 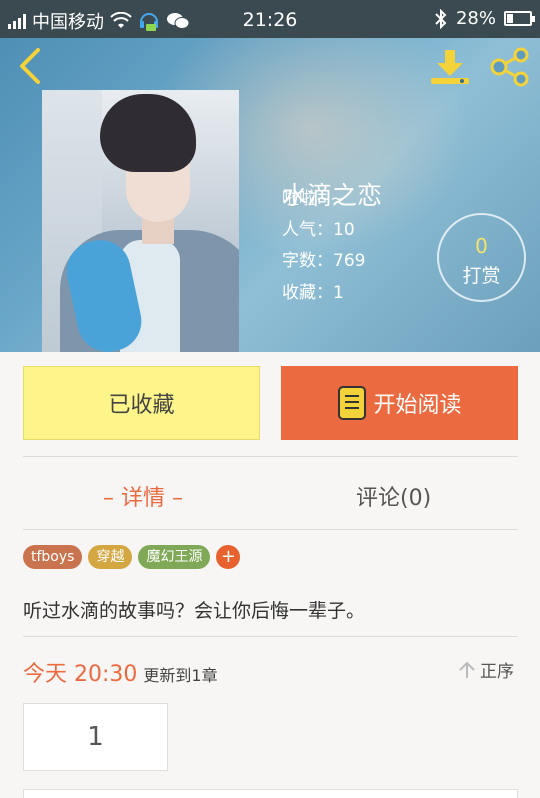 I want to click on book-favorites: 收藏：1, so click(x=313, y=293).